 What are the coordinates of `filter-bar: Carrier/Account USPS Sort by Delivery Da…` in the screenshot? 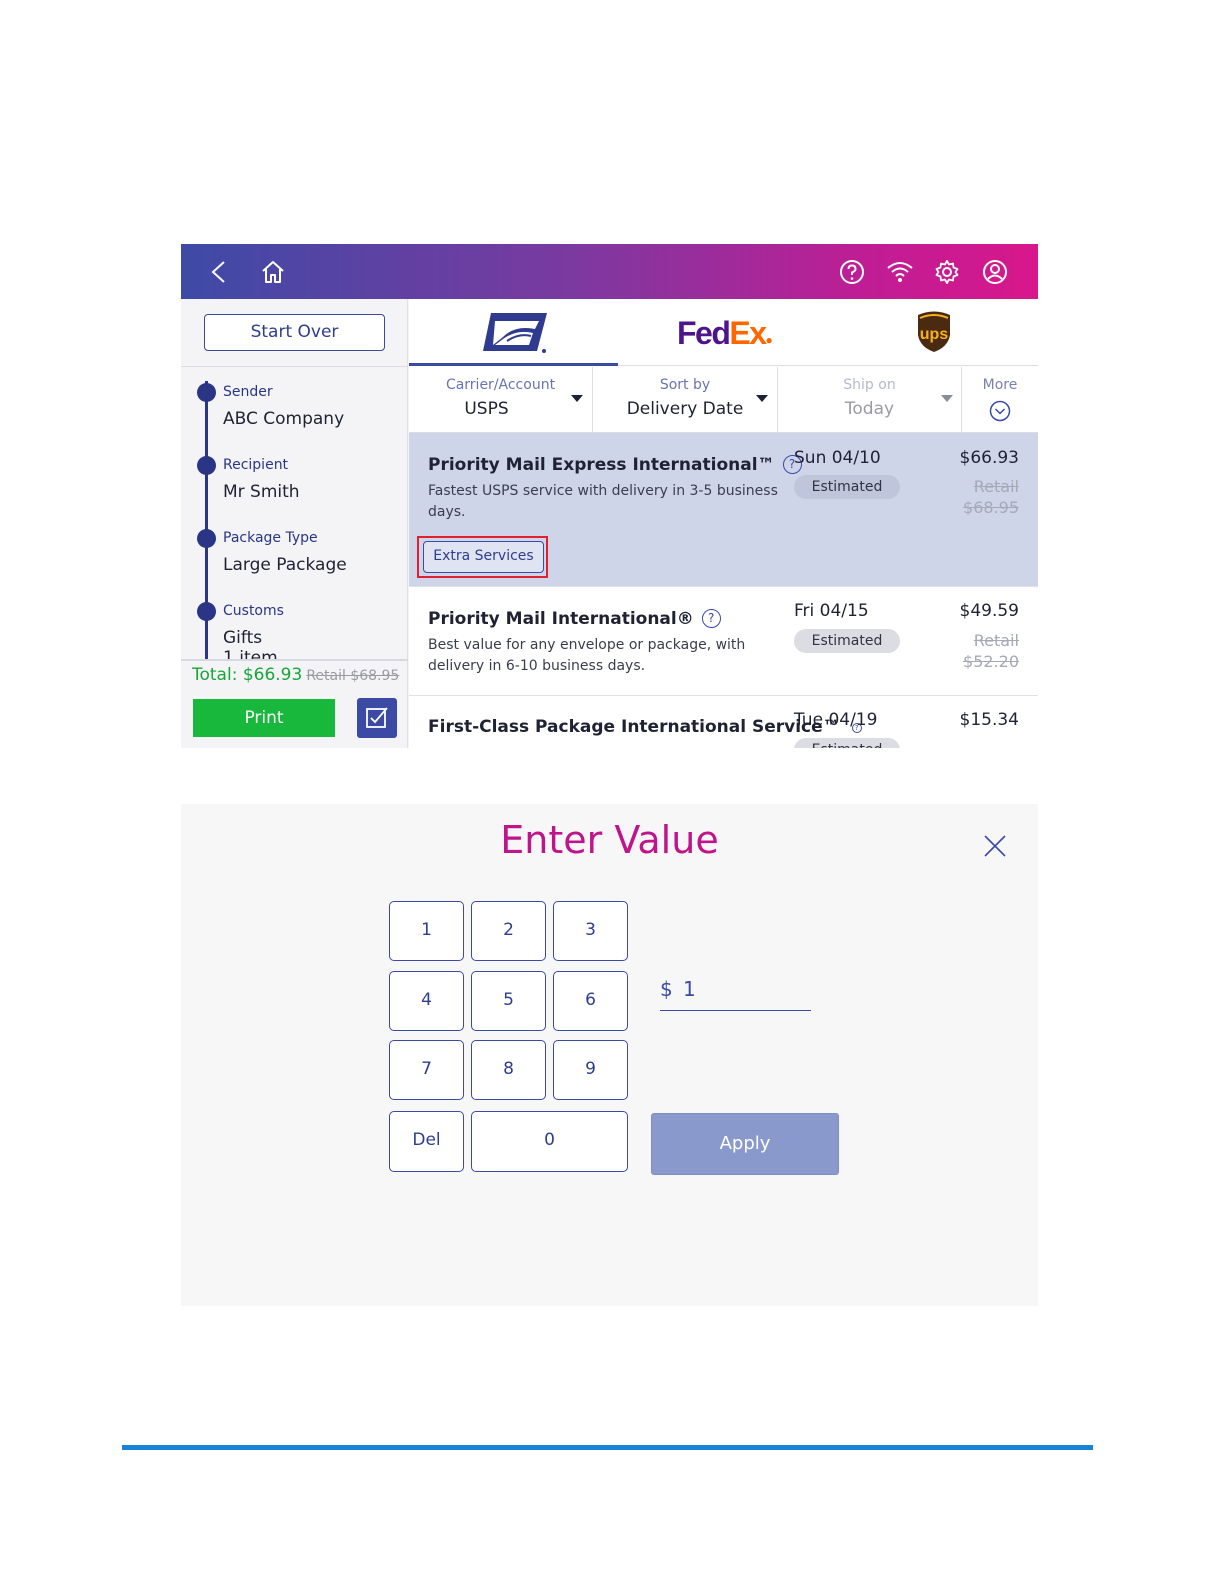 It's located at (723, 400).